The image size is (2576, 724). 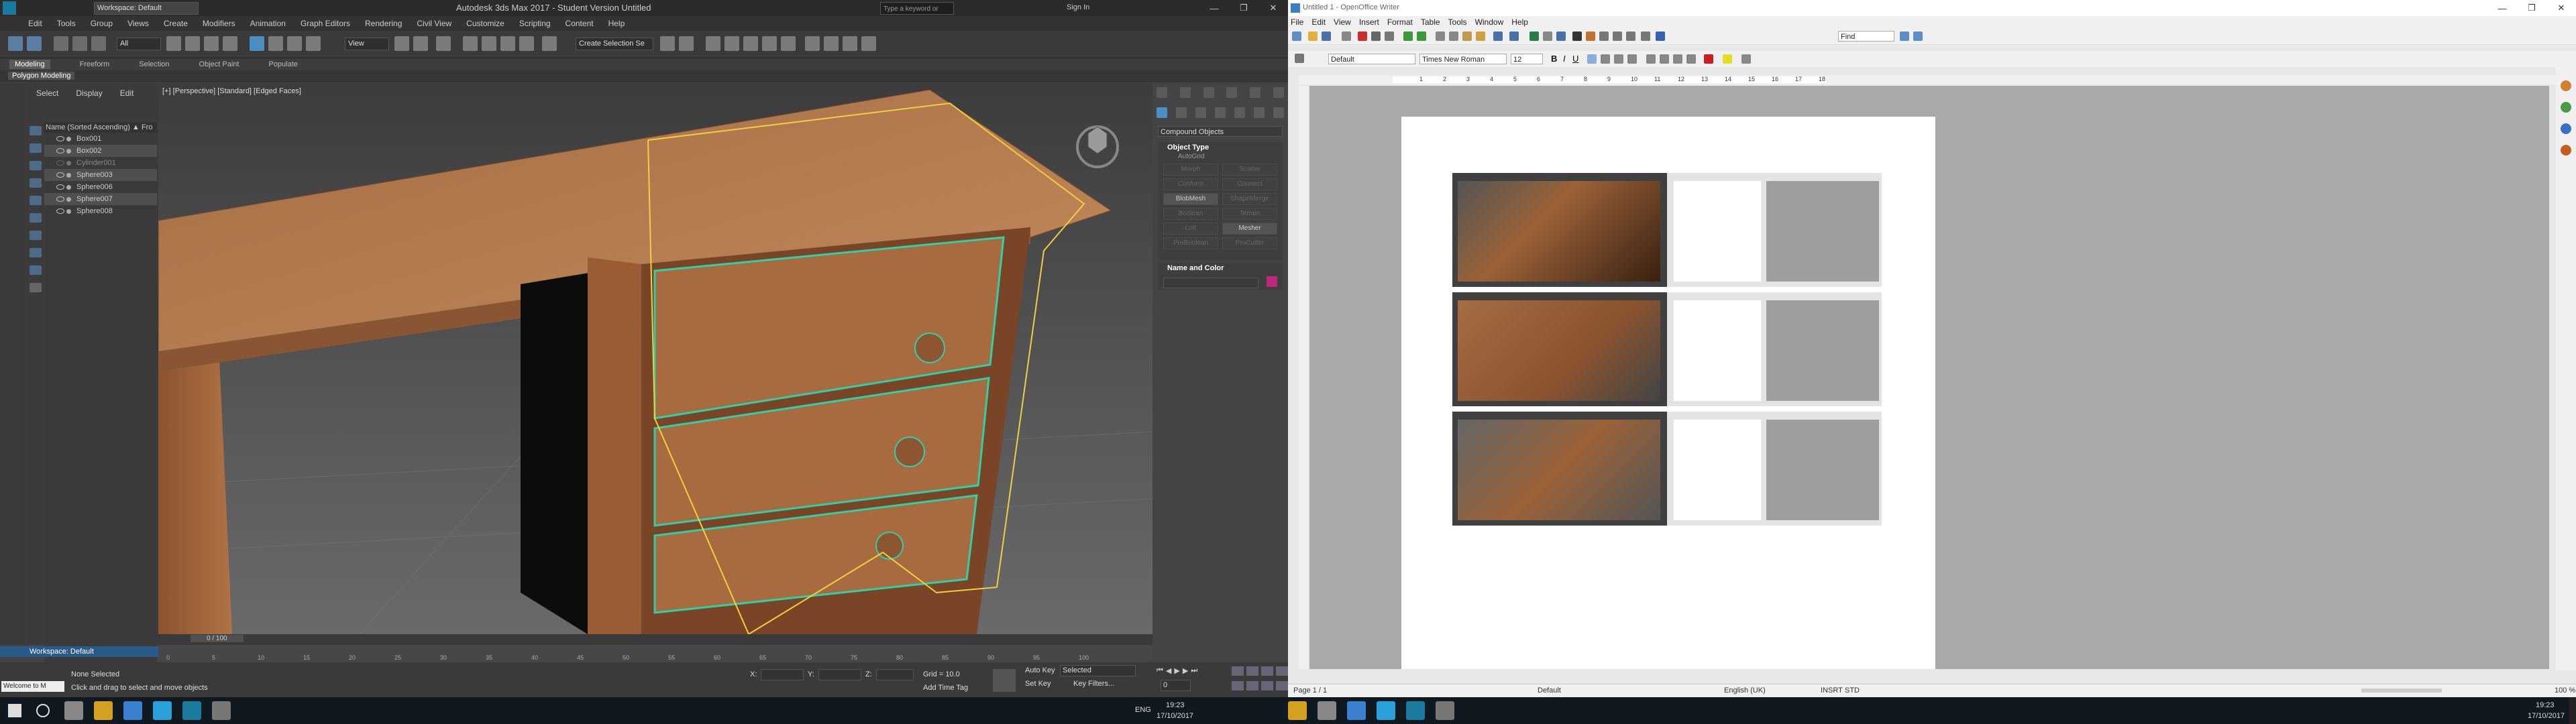 What do you see at coordinates (667, 43) in the screenshot?
I see `mirror-icon` at bounding box center [667, 43].